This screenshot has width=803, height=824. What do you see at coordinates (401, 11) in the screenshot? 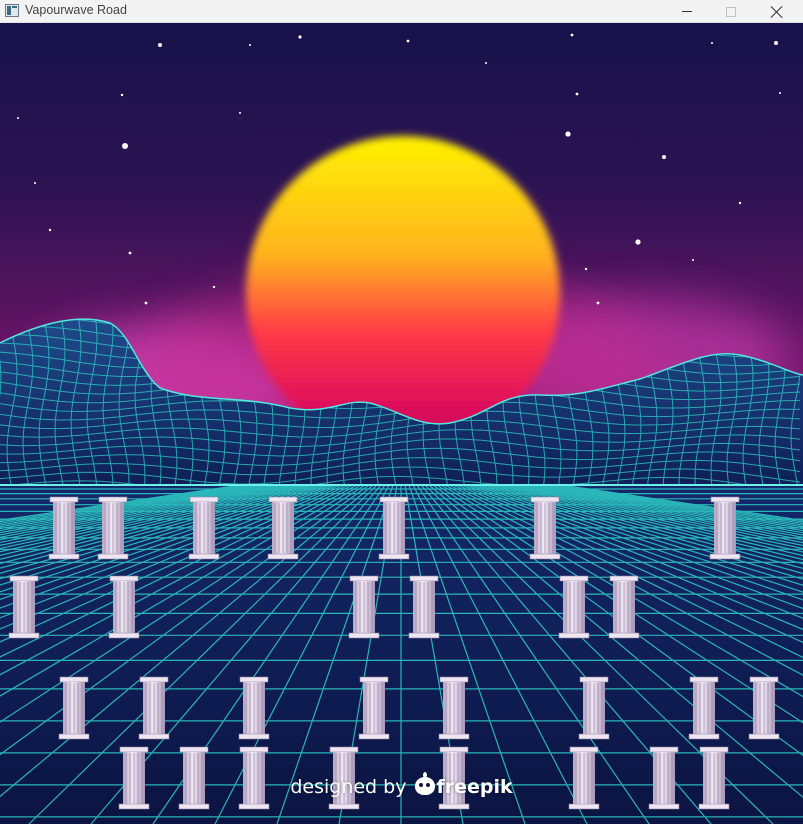
I see `window-titlebar: Vapourwave Road` at bounding box center [401, 11].